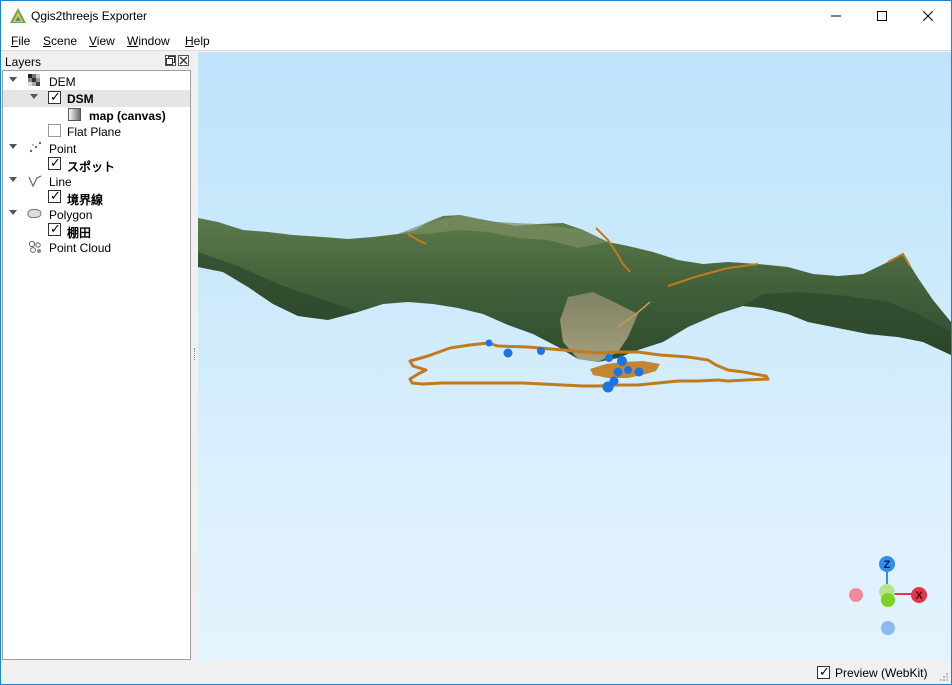 This screenshot has height=685, width=952. I want to click on layer-checkbox, so click(54, 130).